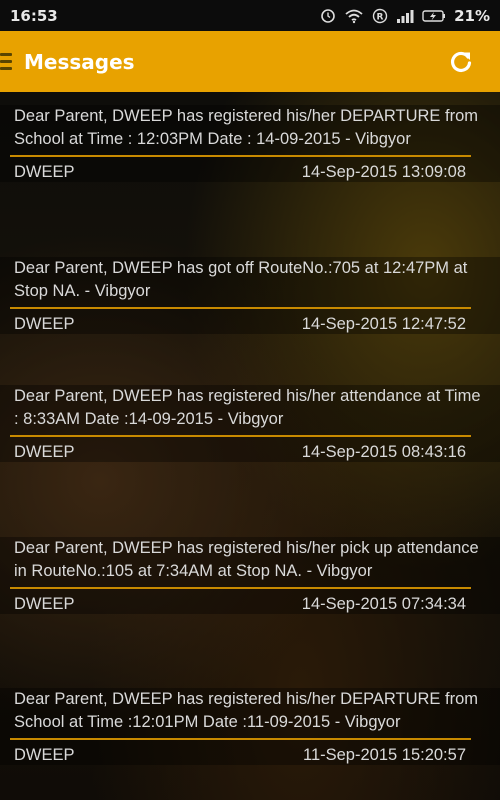 The width and height of the screenshot is (500, 800). I want to click on registered-icon: R, so click(380, 15).